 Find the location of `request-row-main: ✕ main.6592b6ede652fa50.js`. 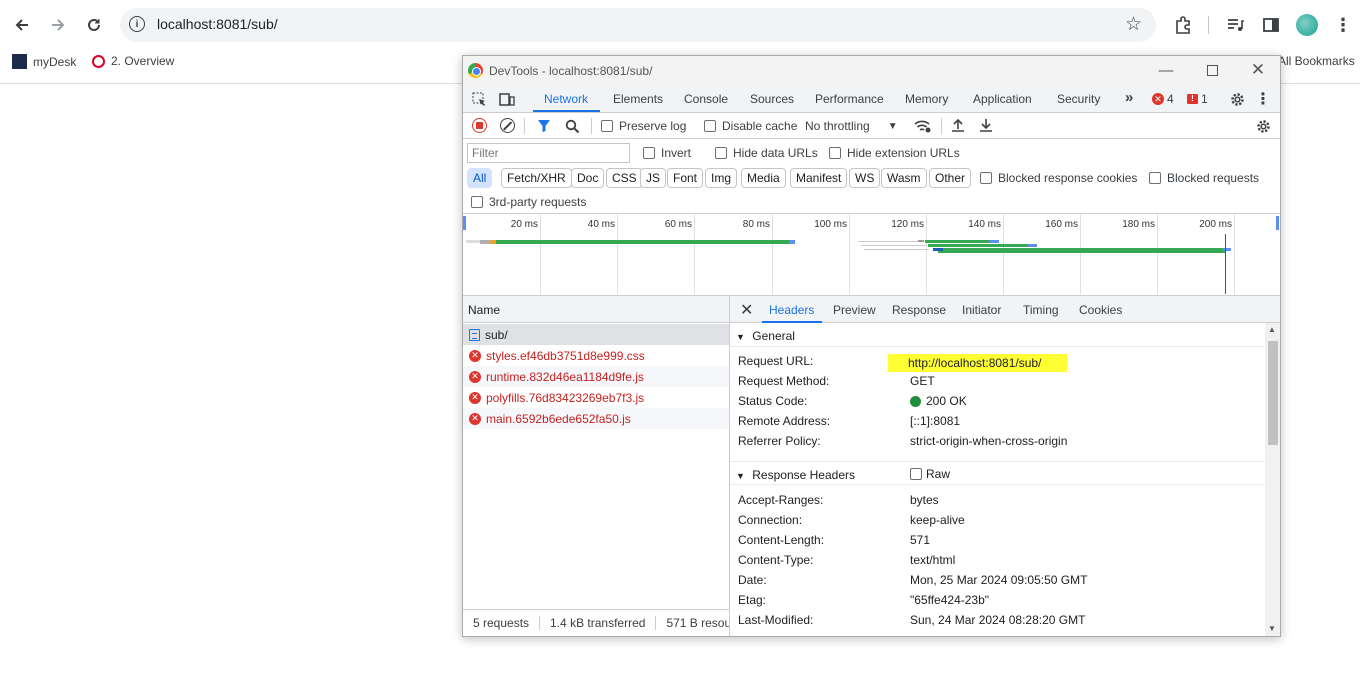

request-row-main: ✕ main.6592b6ede652fa50.js is located at coordinates (596, 418).